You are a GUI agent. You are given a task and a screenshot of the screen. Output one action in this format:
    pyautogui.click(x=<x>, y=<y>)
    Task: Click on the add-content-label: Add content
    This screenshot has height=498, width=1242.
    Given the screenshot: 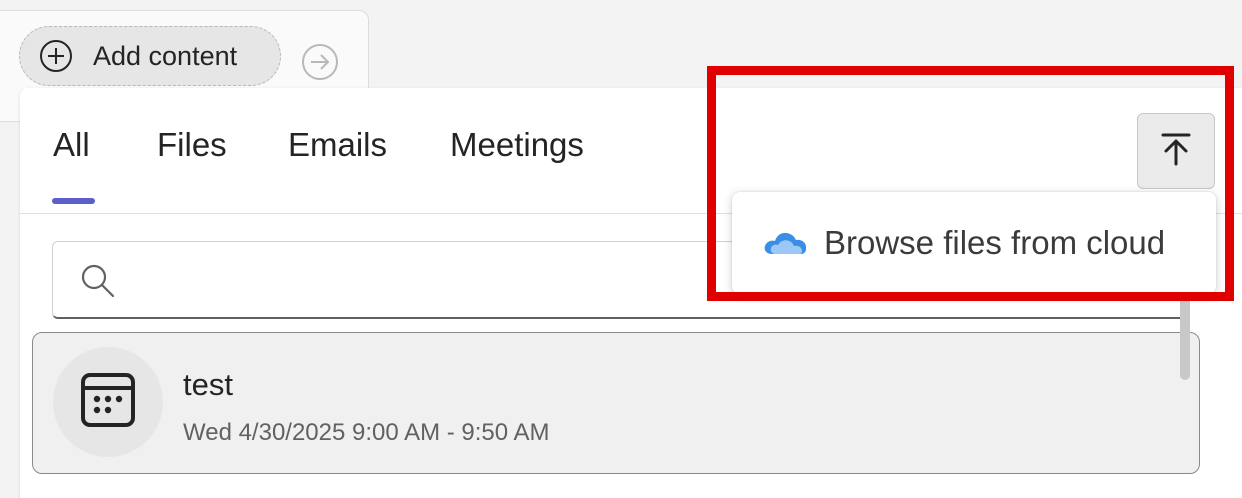 What is the action you would take?
    pyautogui.click(x=165, y=55)
    